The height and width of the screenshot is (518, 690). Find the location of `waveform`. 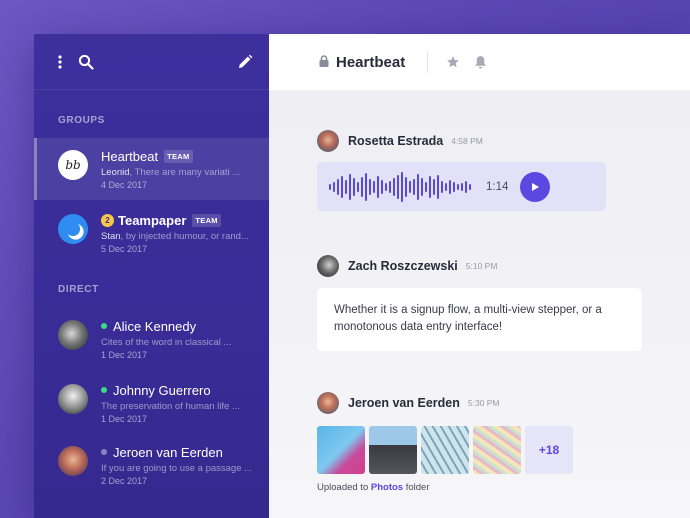

waveform is located at coordinates (400, 186).